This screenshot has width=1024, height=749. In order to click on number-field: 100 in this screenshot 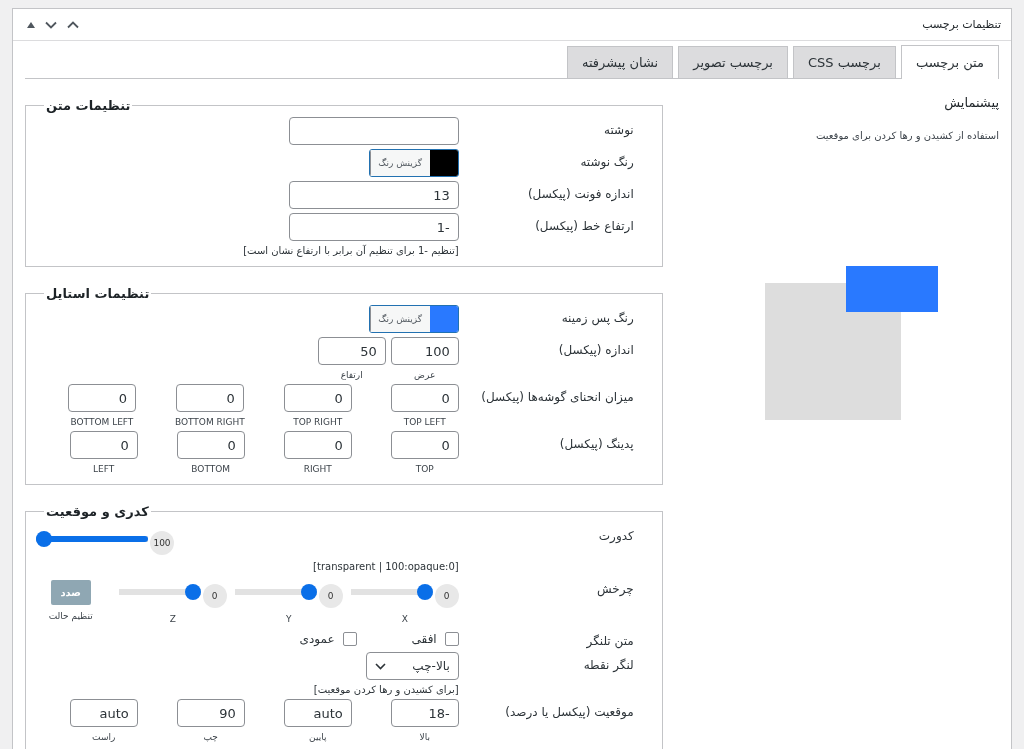, I will do `click(424, 351)`.